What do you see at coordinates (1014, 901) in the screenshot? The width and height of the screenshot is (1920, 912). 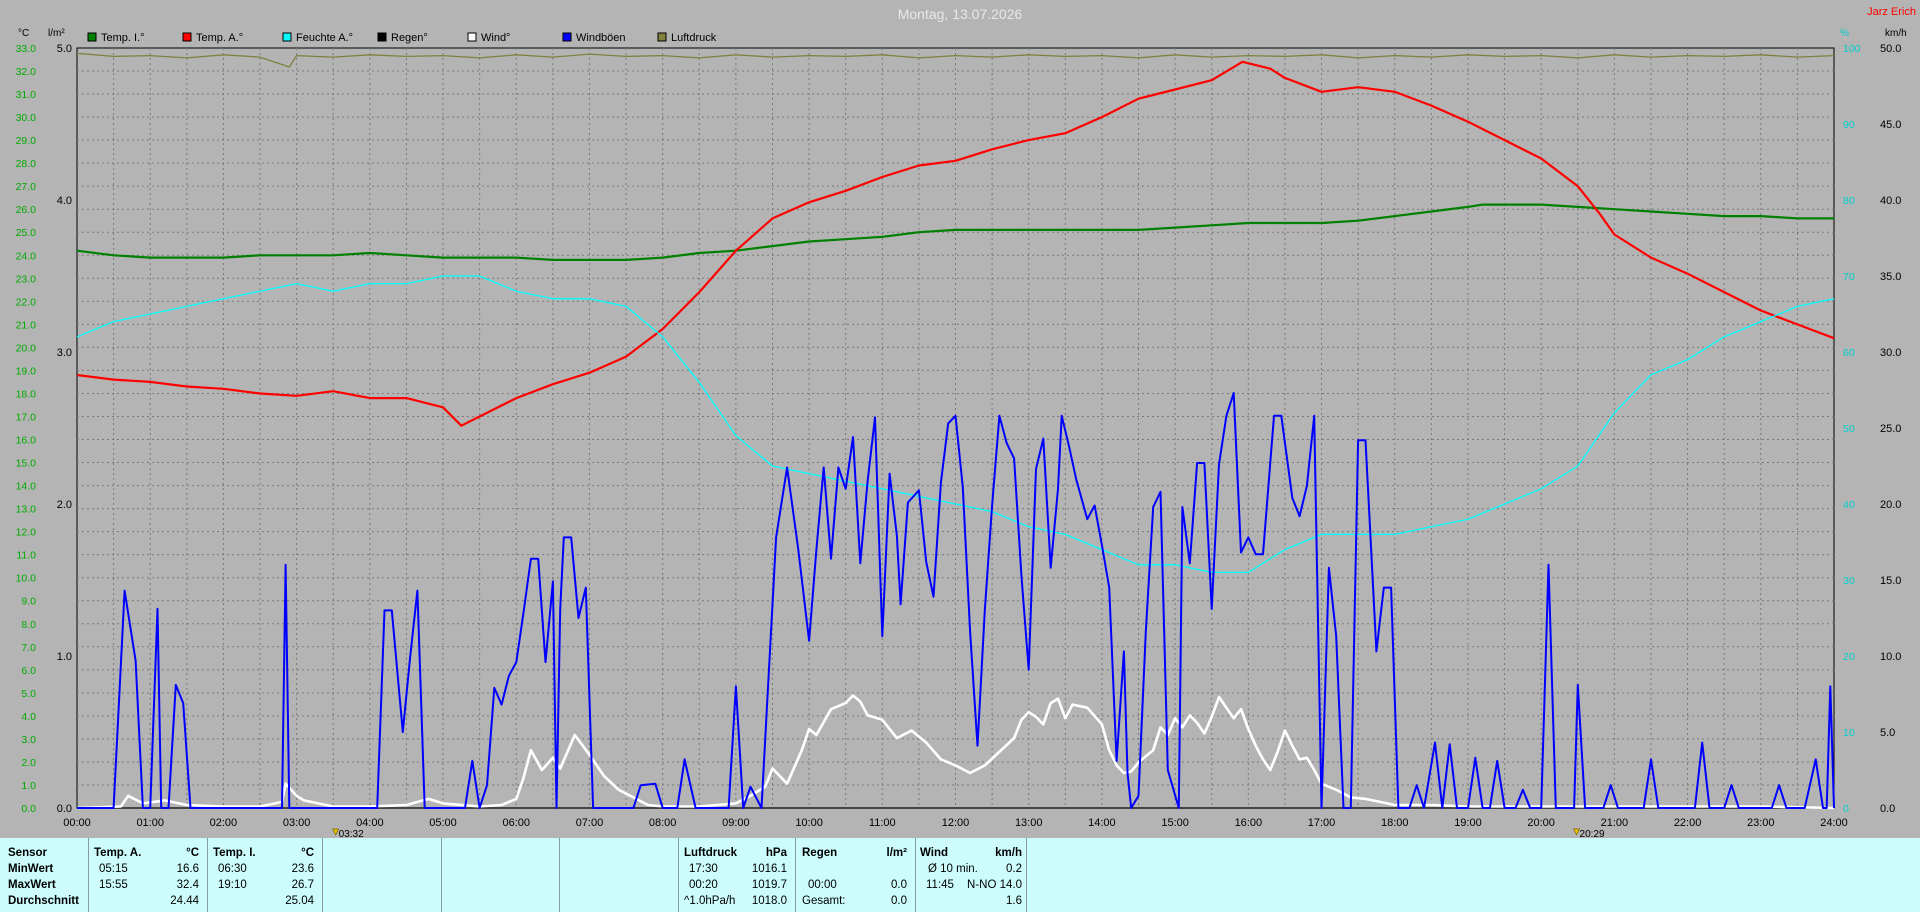 I see `wind-avg: 1.6` at bounding box center [1014, 901].